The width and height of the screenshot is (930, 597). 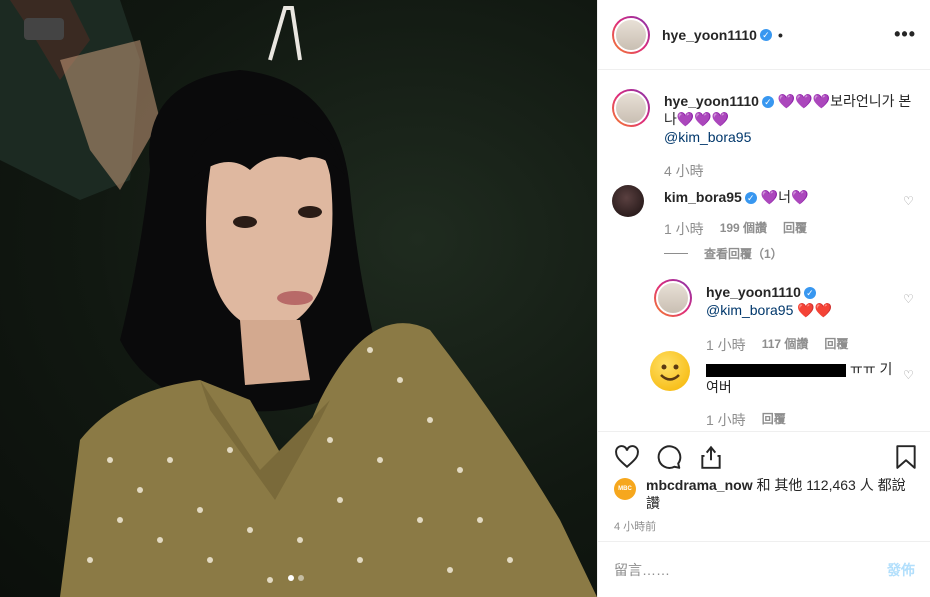 I want to click on comment-icon, so click(x=669, y=457).